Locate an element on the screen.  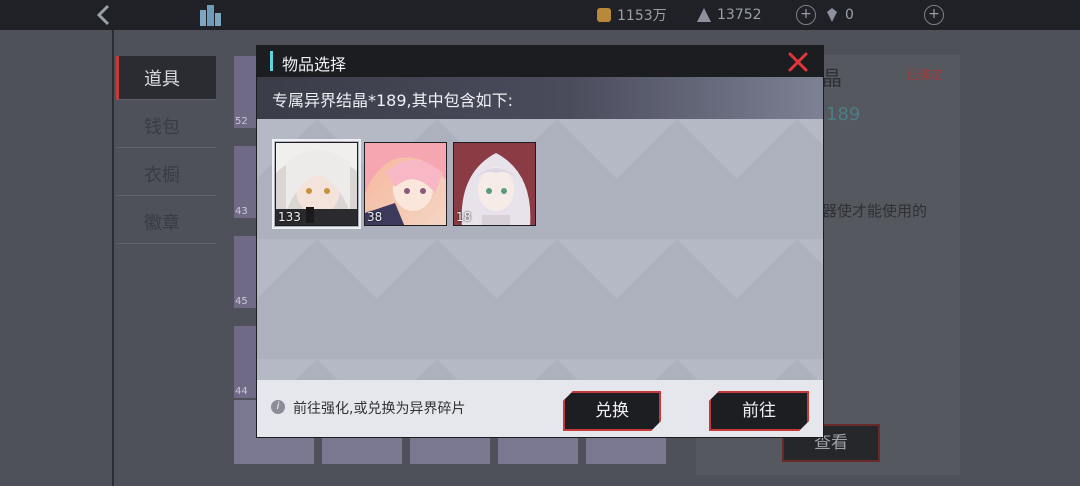
inventory-slot: 43 is located at coordinates (246, 182).